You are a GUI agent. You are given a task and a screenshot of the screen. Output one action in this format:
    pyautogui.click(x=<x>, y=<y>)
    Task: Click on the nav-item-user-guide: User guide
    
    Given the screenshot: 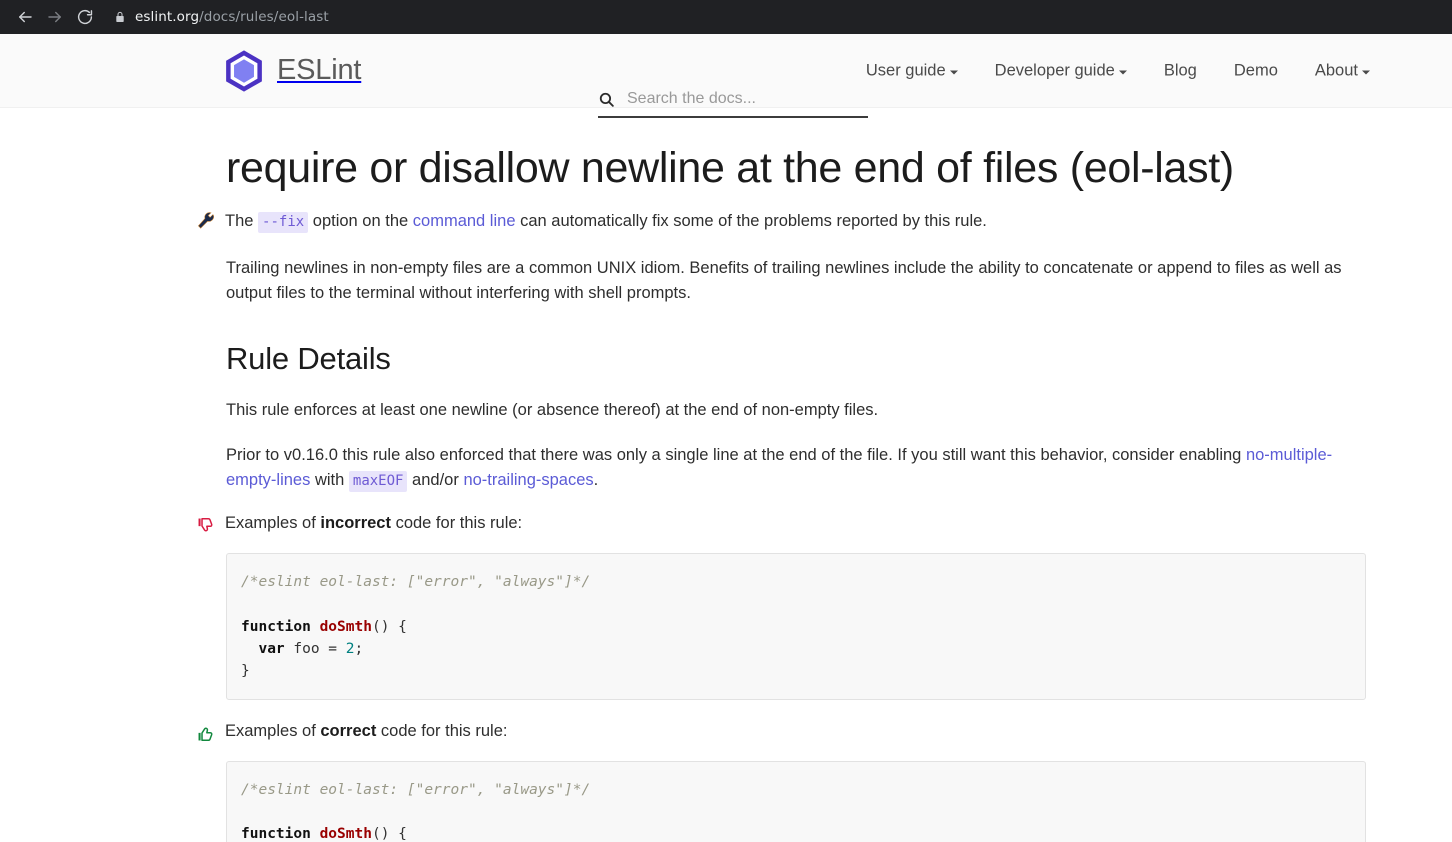 What is the action you would take?
    pyautogui.click(x=912, y=70)
    